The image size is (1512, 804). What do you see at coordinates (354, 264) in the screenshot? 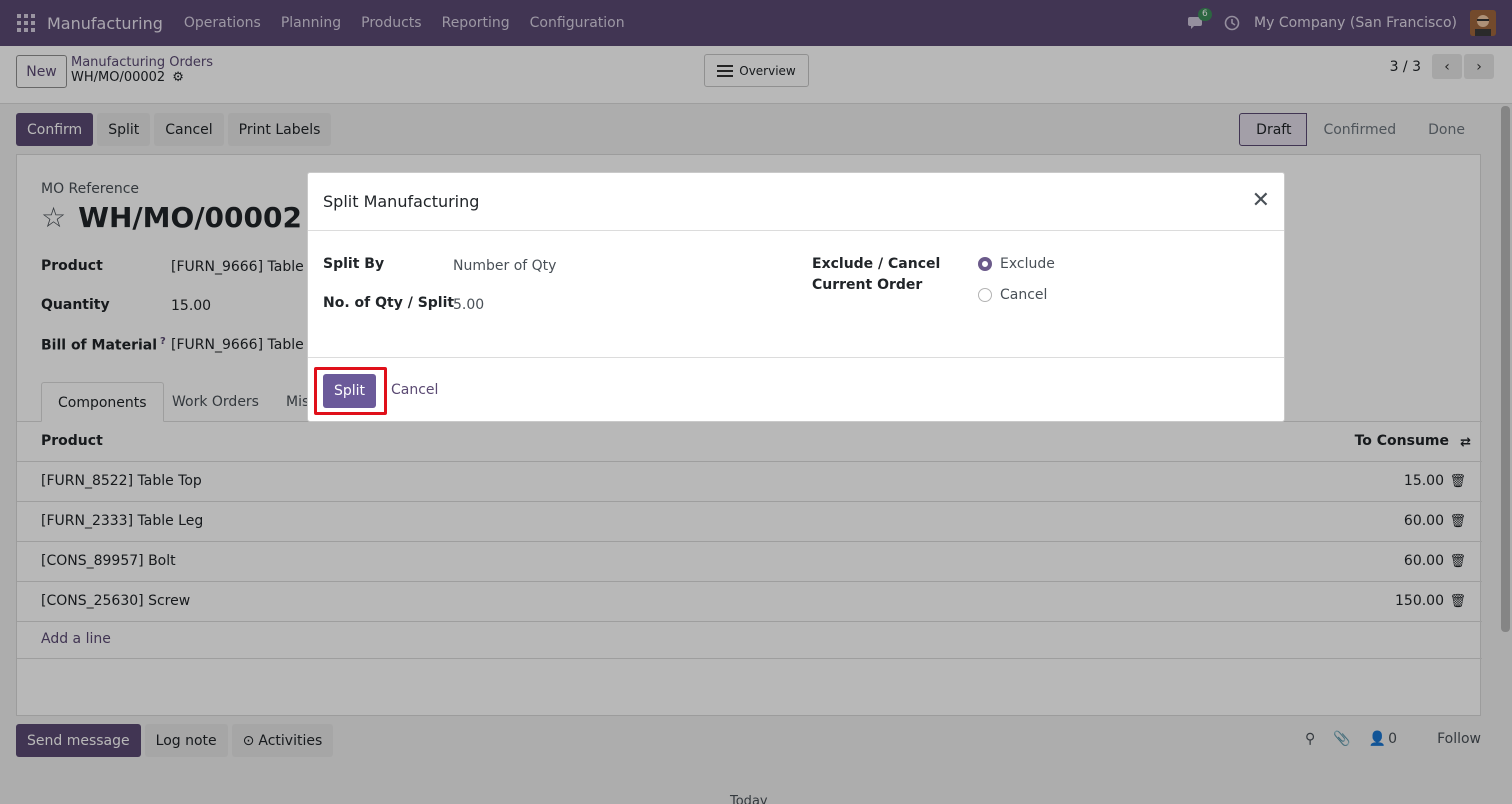
I see `split-by-label: Split By` at bounding box center [354, 264].